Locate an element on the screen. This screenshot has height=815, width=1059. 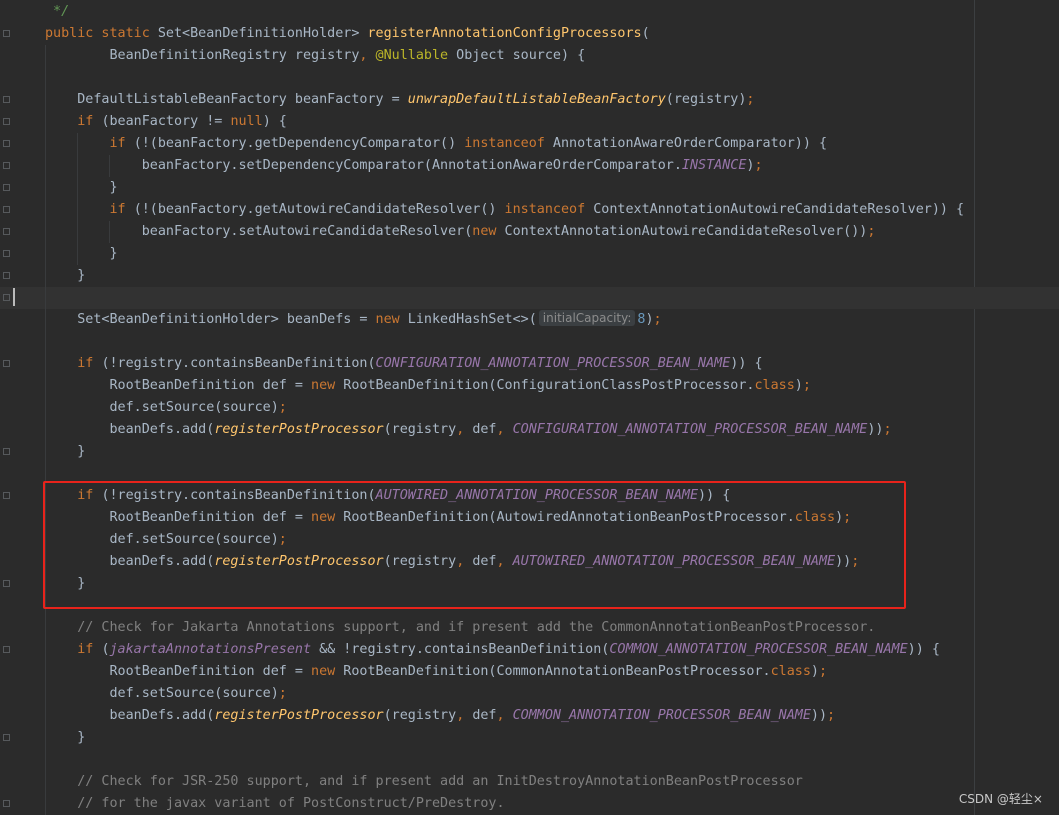
code-line: */ is located at coordinates (529, 12).